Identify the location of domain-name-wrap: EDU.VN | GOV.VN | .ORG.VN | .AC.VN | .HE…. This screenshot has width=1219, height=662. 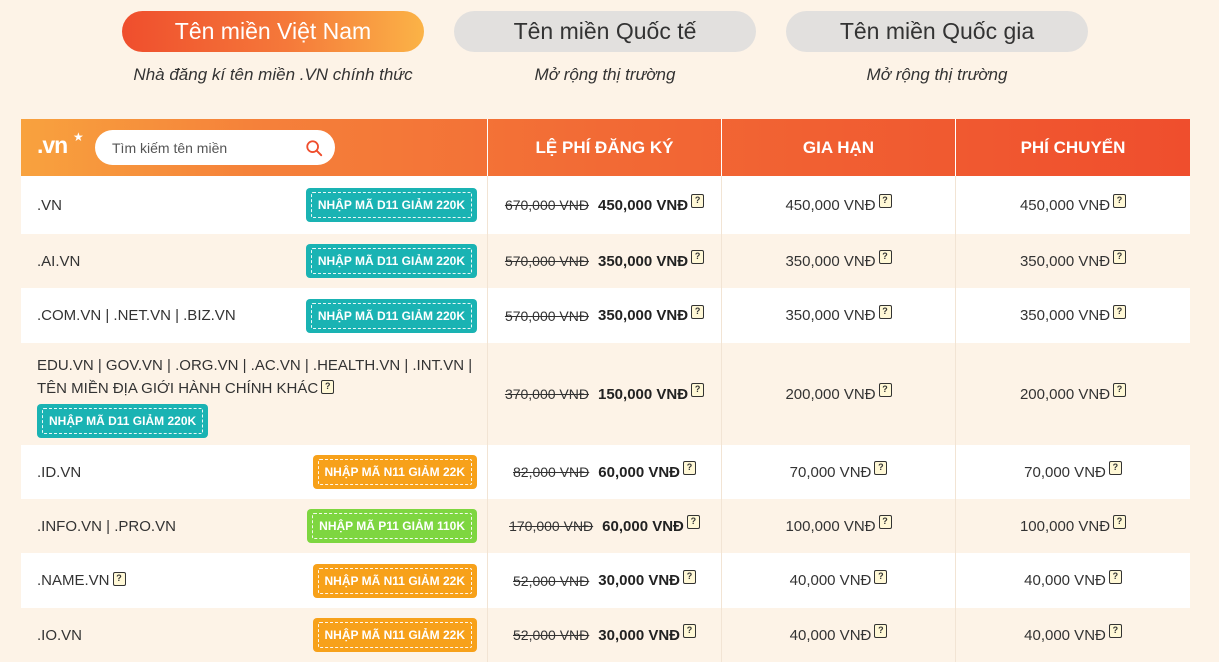
(257, 377).